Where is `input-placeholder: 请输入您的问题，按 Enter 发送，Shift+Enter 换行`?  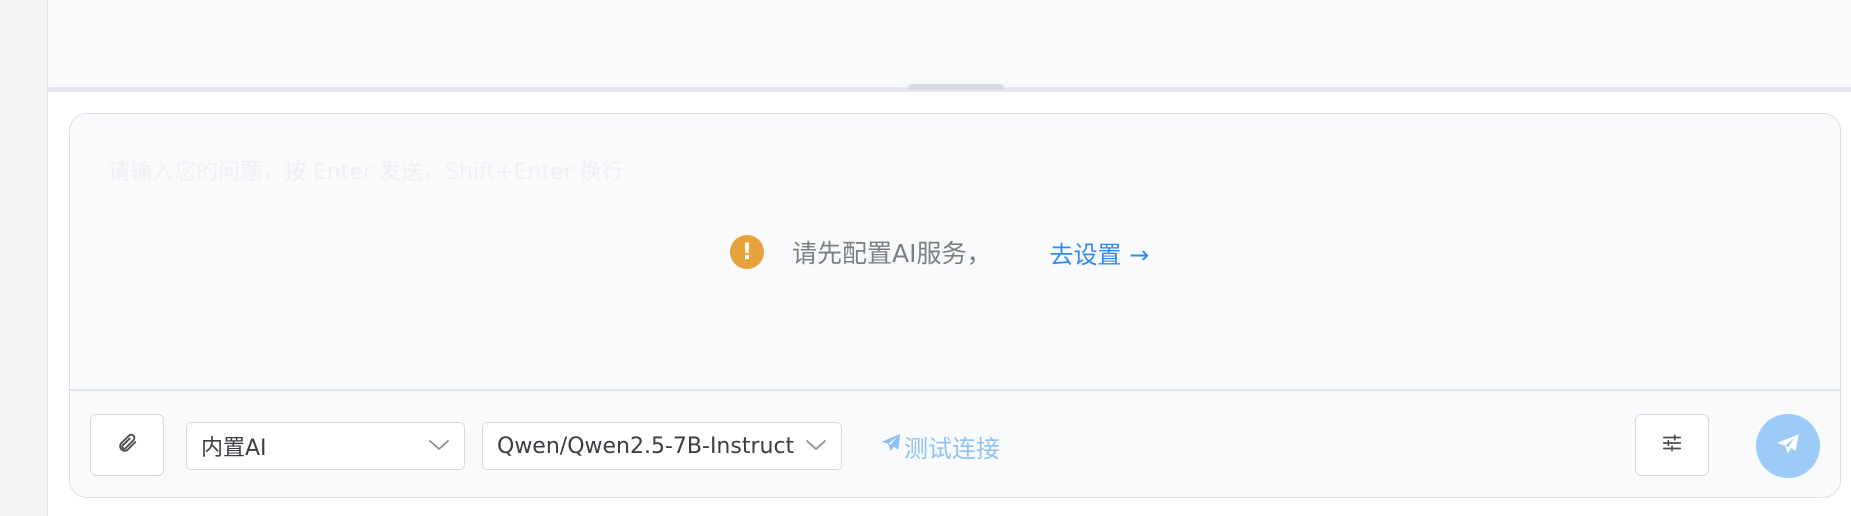 input-placeholder: 请输入您的问题，按 Enter 发送，Shift+Enter 换行 is located at coordinates (366, 172).